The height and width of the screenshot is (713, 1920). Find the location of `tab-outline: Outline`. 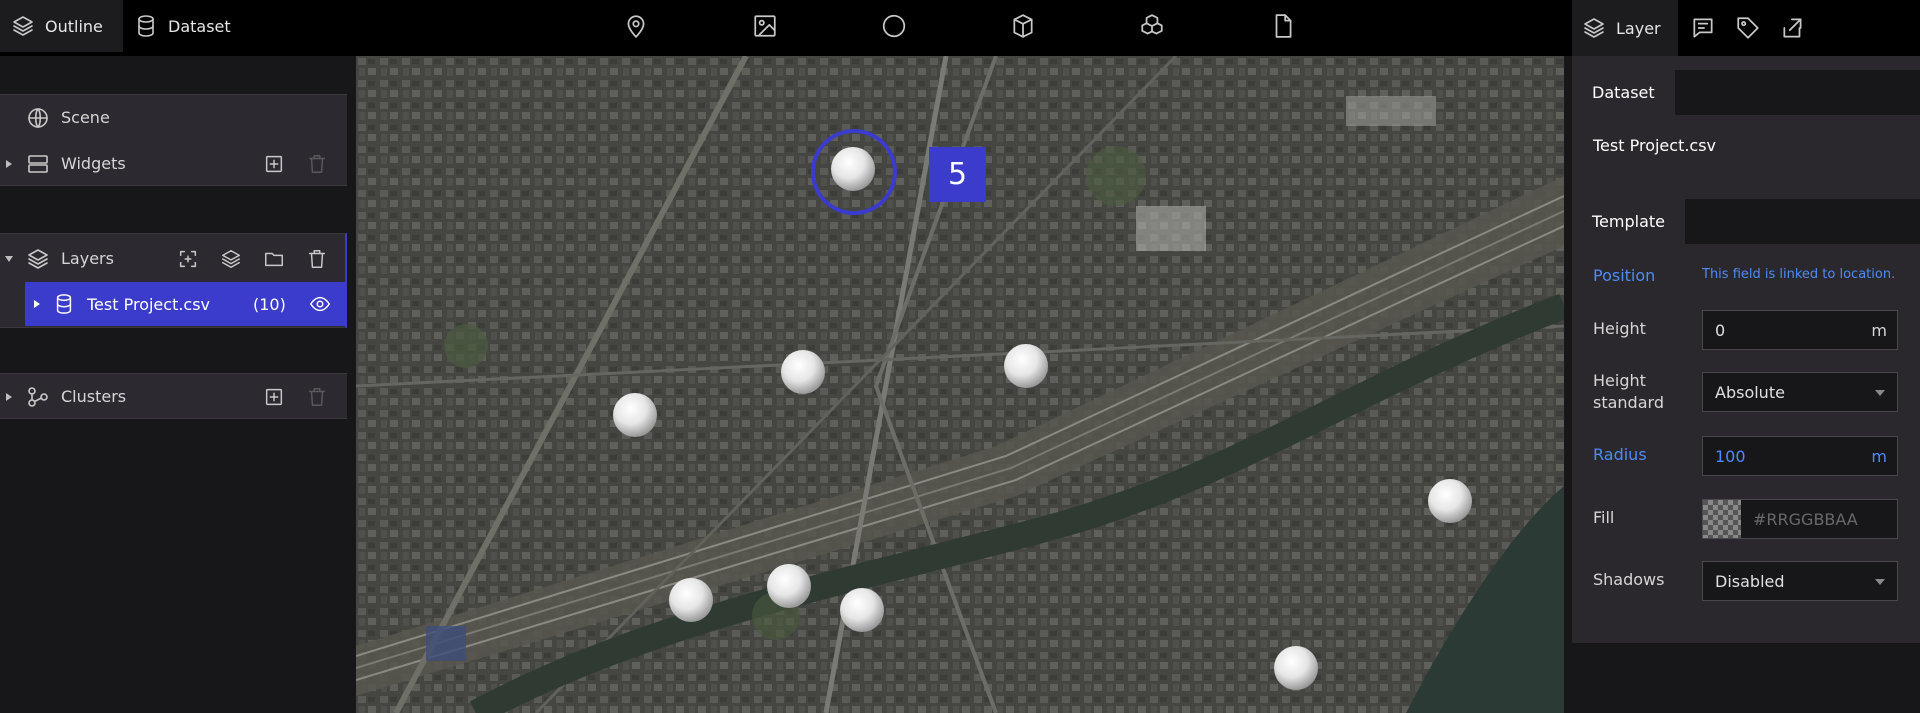

tab-outline: Outline is located at coordinates (61, 26).